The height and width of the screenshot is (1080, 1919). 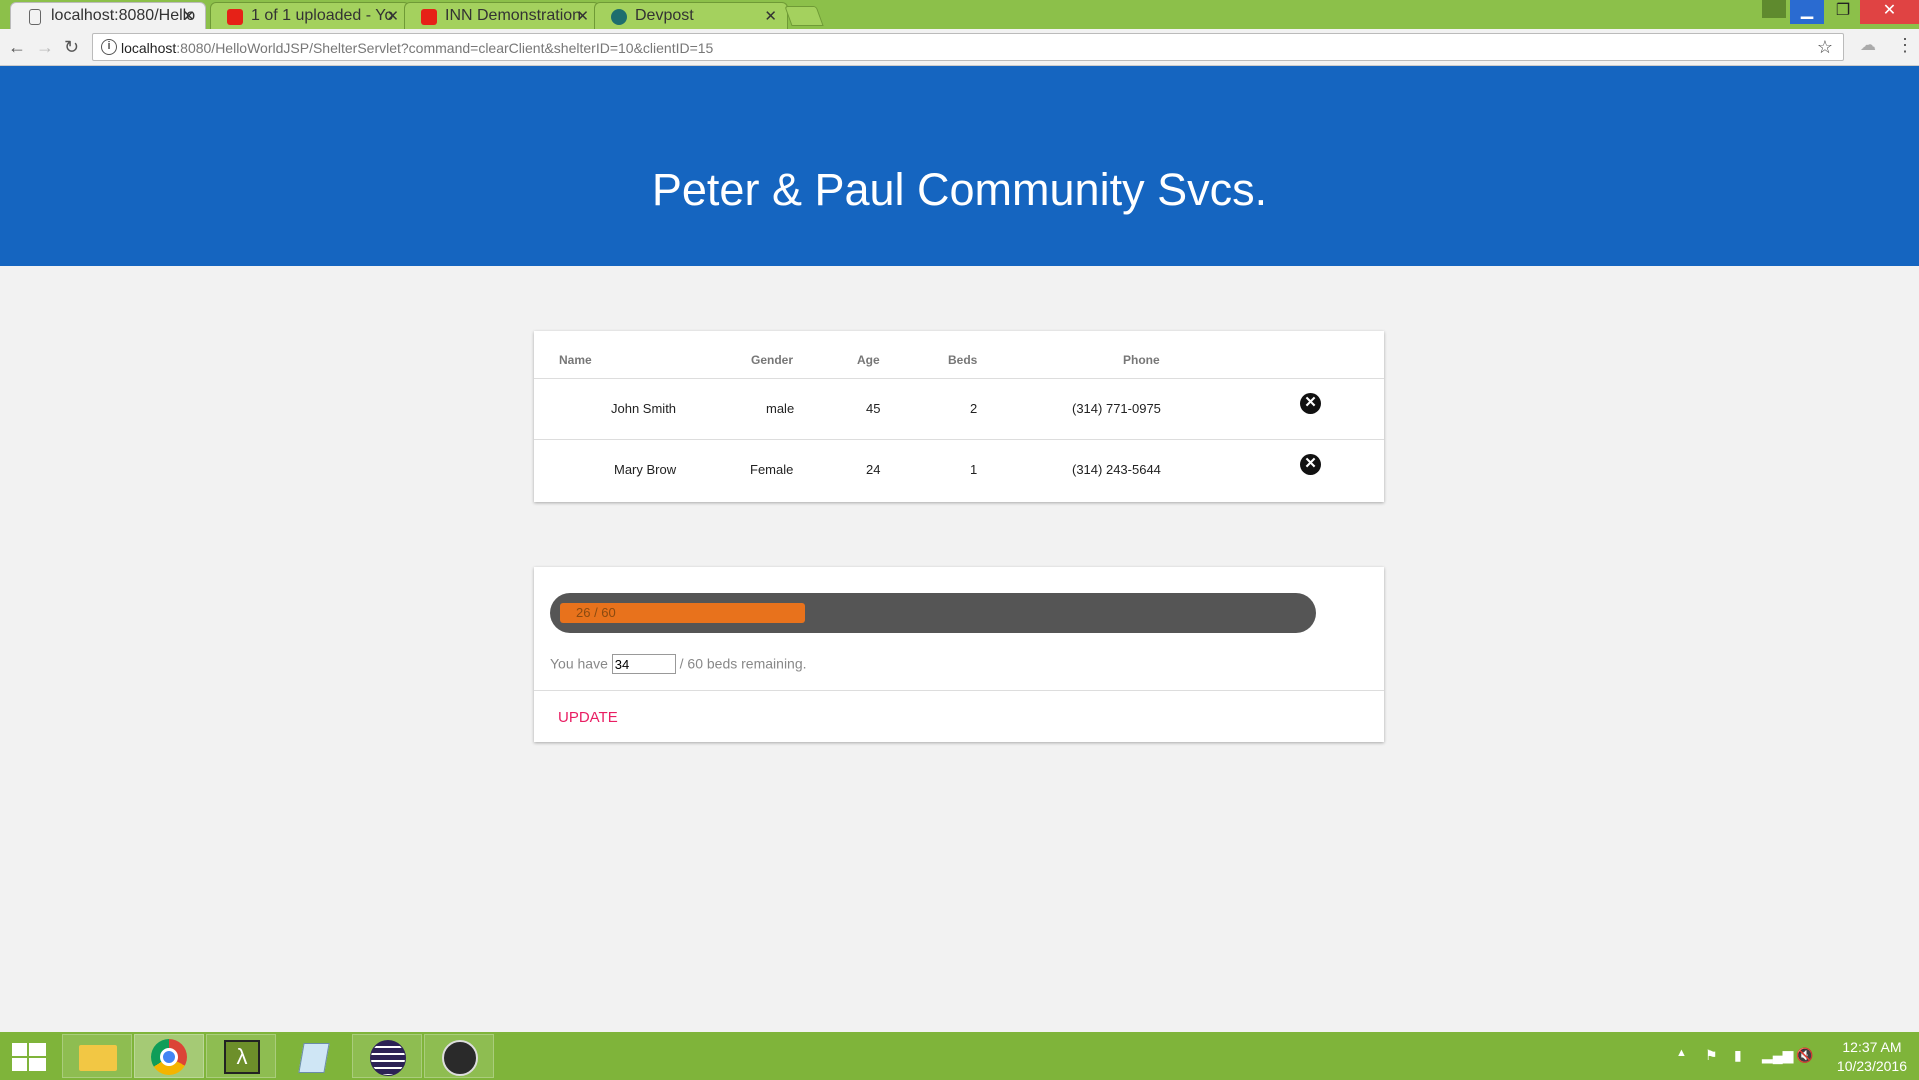 I want to click on tab-localhost: localhost:8080/Hello ✕, so click(x=108, y=15).